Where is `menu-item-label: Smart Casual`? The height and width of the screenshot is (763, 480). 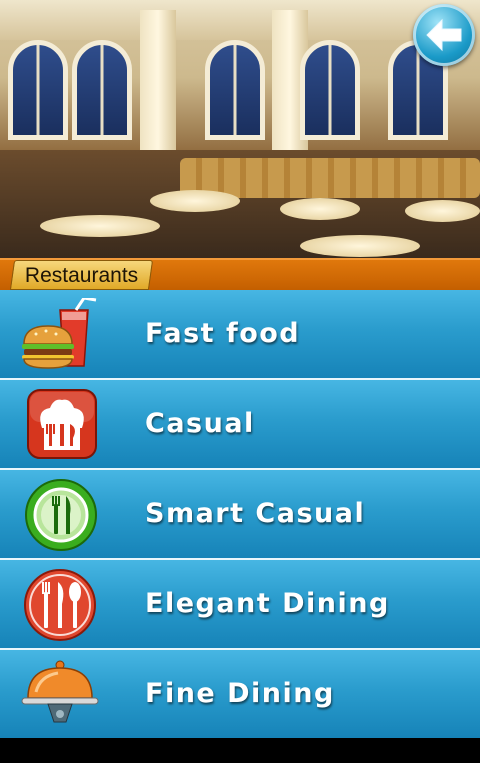 menu-item-label: Smart Casual is located at coordinates (255, 513).